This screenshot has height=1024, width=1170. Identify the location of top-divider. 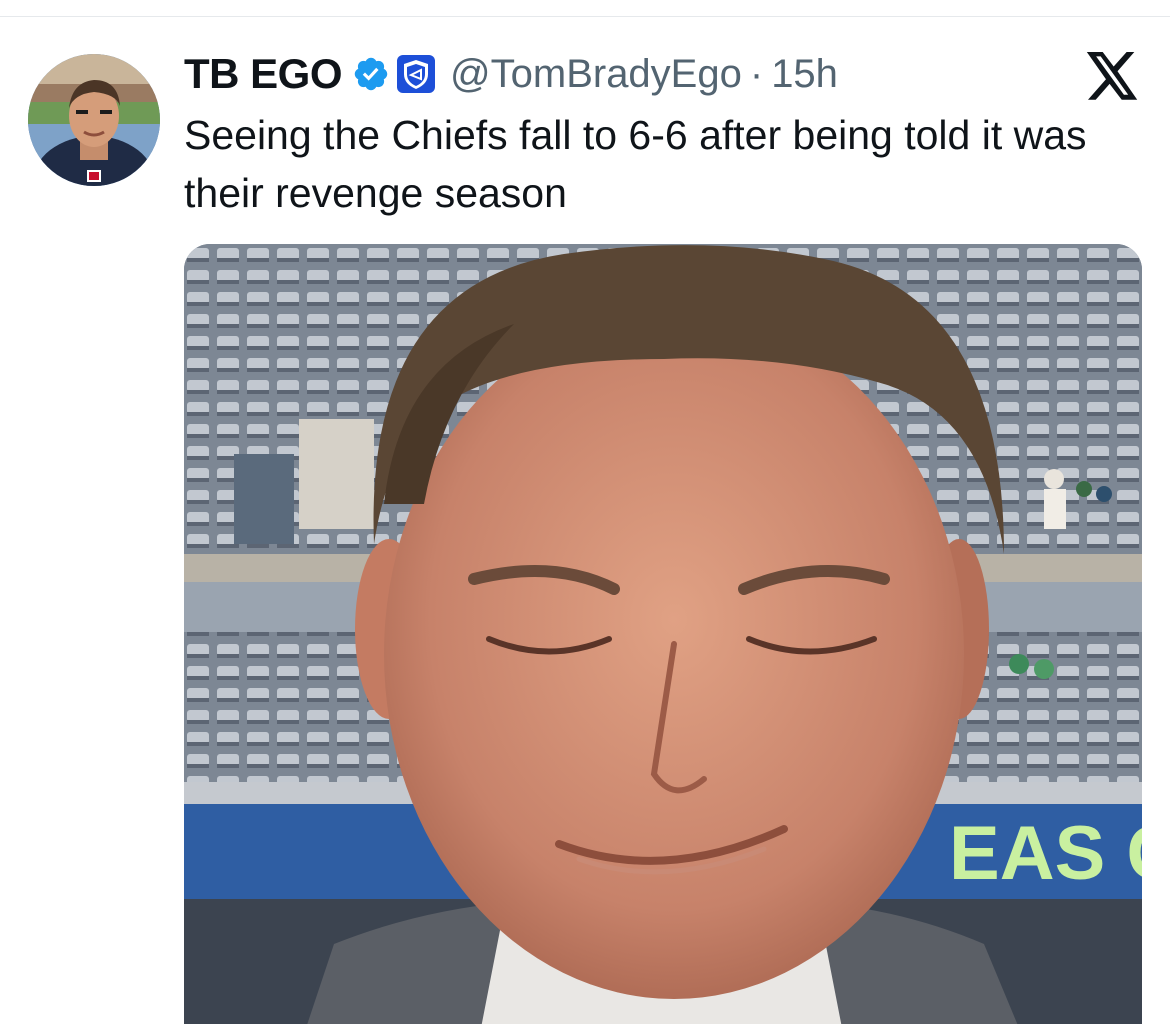
(585, 16).